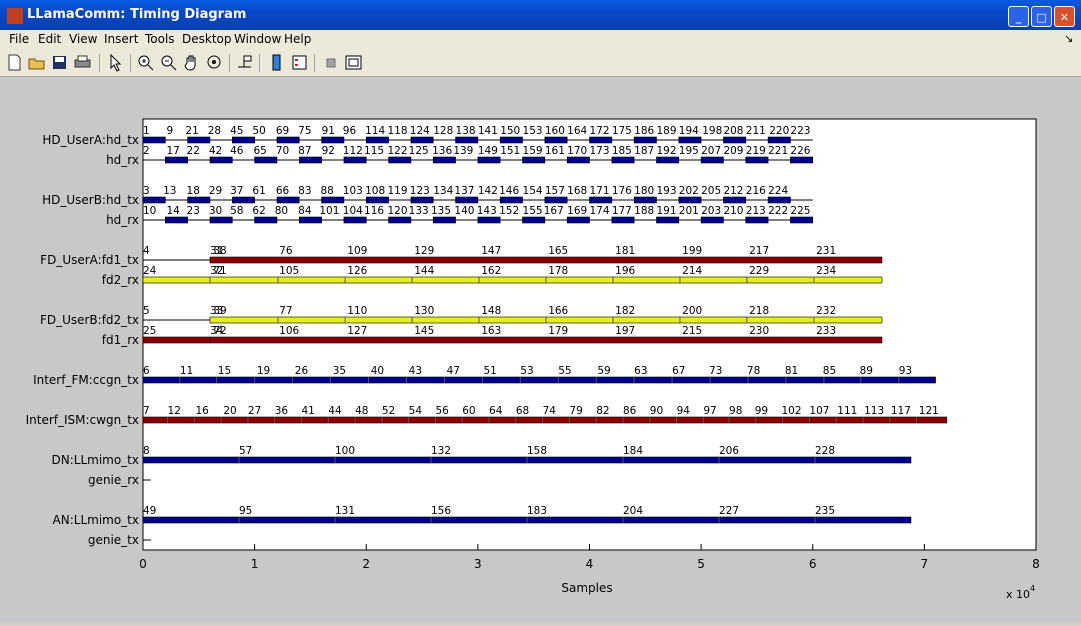 Image resolution: width=1081 pixels, height=626 pixels. What do you see at coordinates (577, 191) in the screenshot?
I see `packet-id-label: 168` at bounding box center [577, 191].